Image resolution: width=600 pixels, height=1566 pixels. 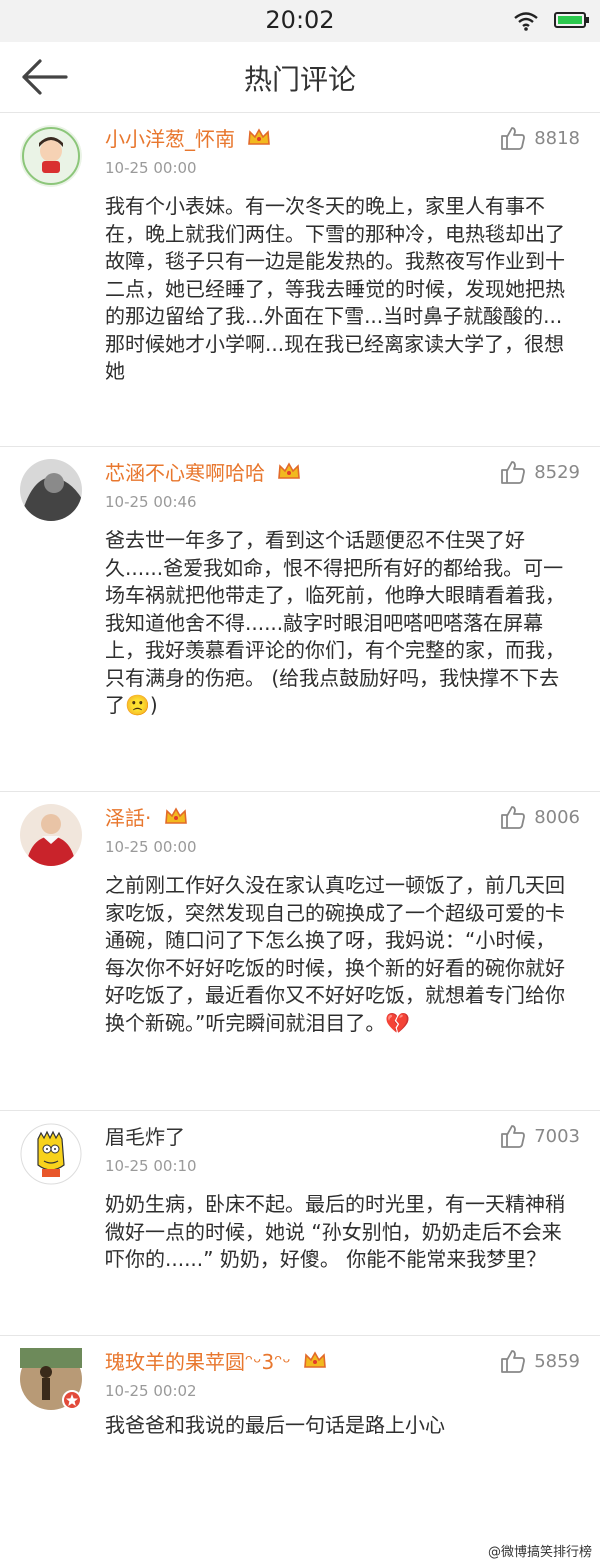 What do you see at coordinates (275, 1425) in the screenshot?
I see `comment-text: 我爸爸和我说的最后一句话是路上小心` at bounding box center [275, 1425].